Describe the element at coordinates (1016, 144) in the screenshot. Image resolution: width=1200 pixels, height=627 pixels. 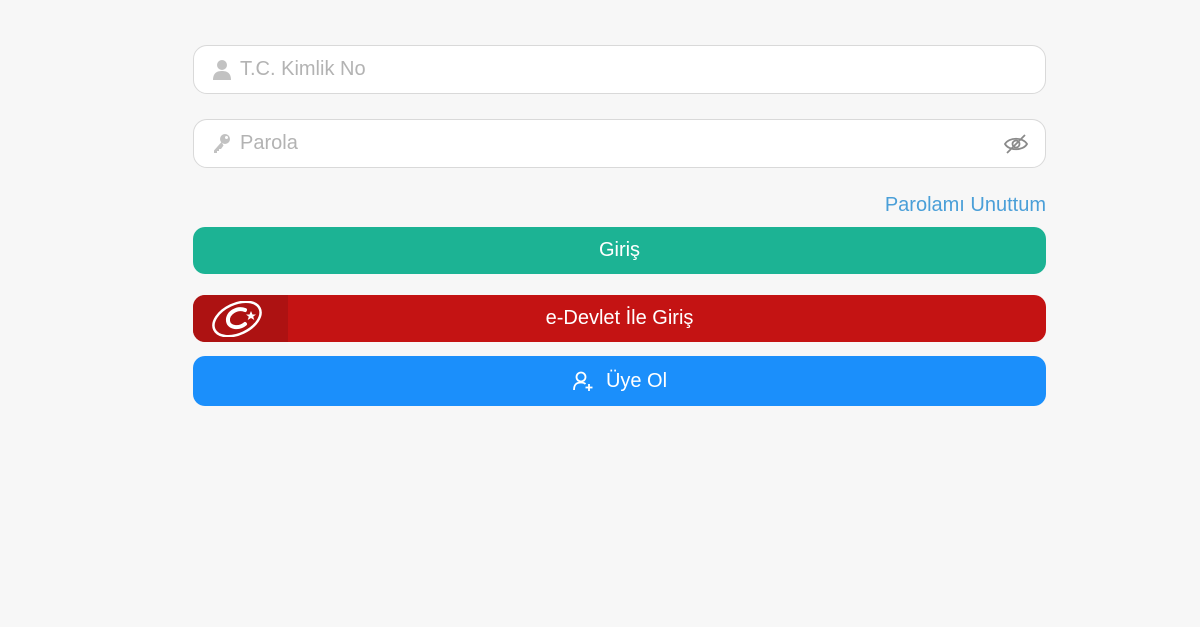
I see `eye-slash-icon` at that location.